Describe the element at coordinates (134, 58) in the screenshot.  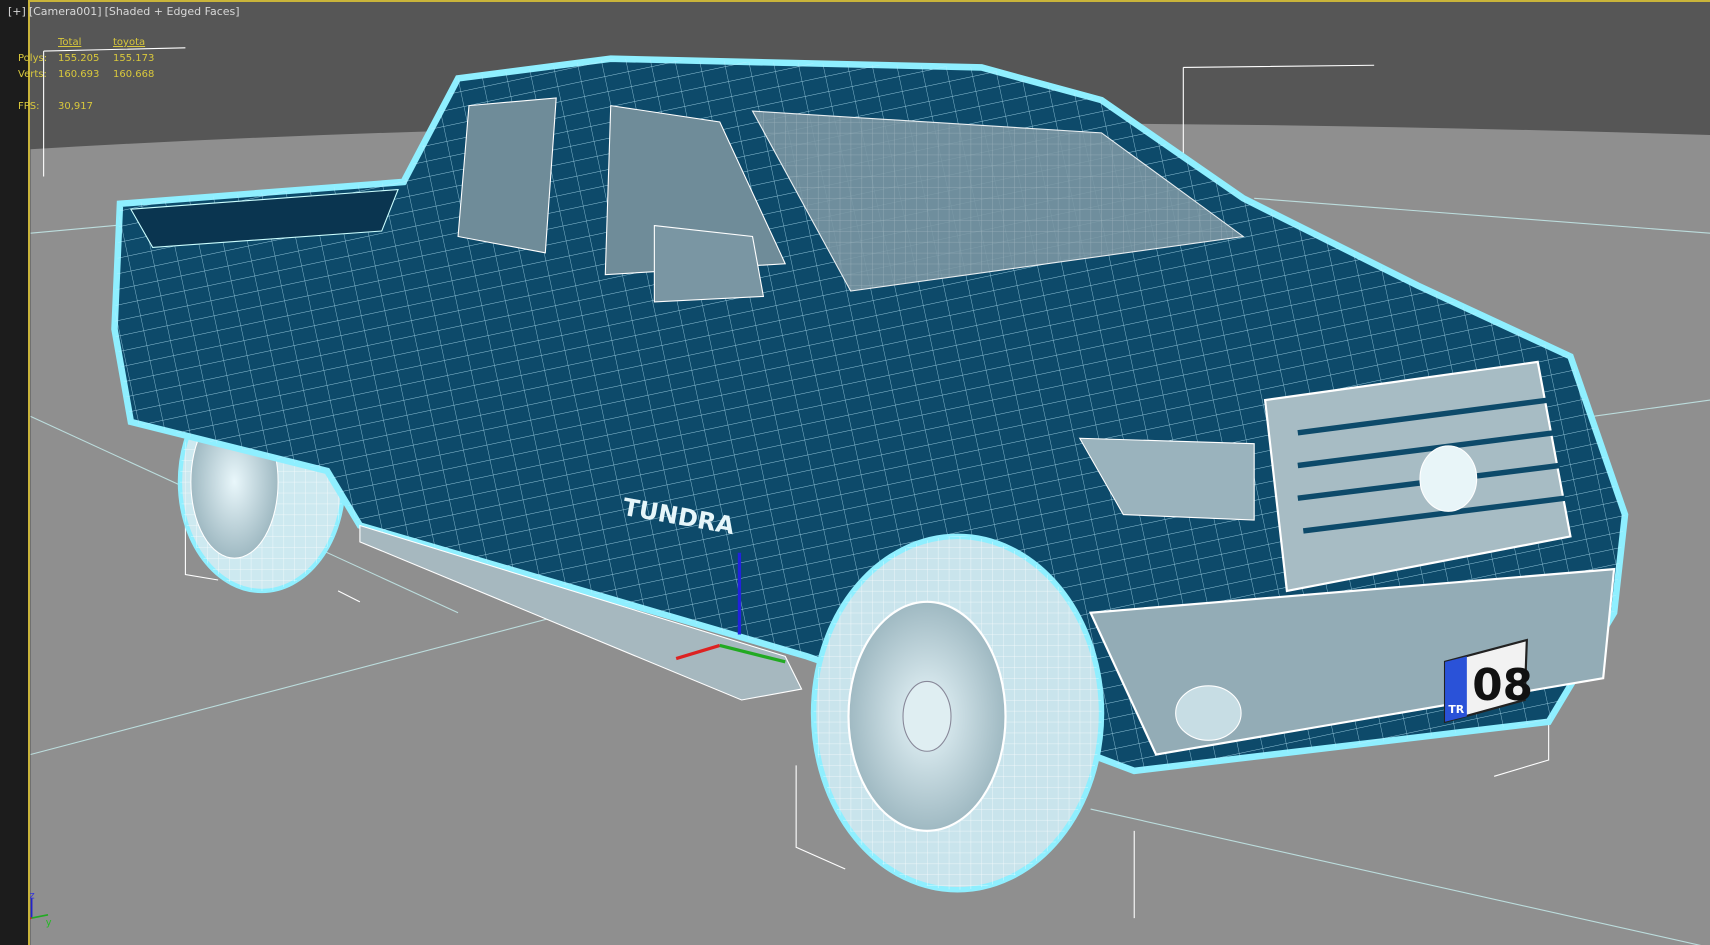
I see `polys-object: 155.173` at that location.